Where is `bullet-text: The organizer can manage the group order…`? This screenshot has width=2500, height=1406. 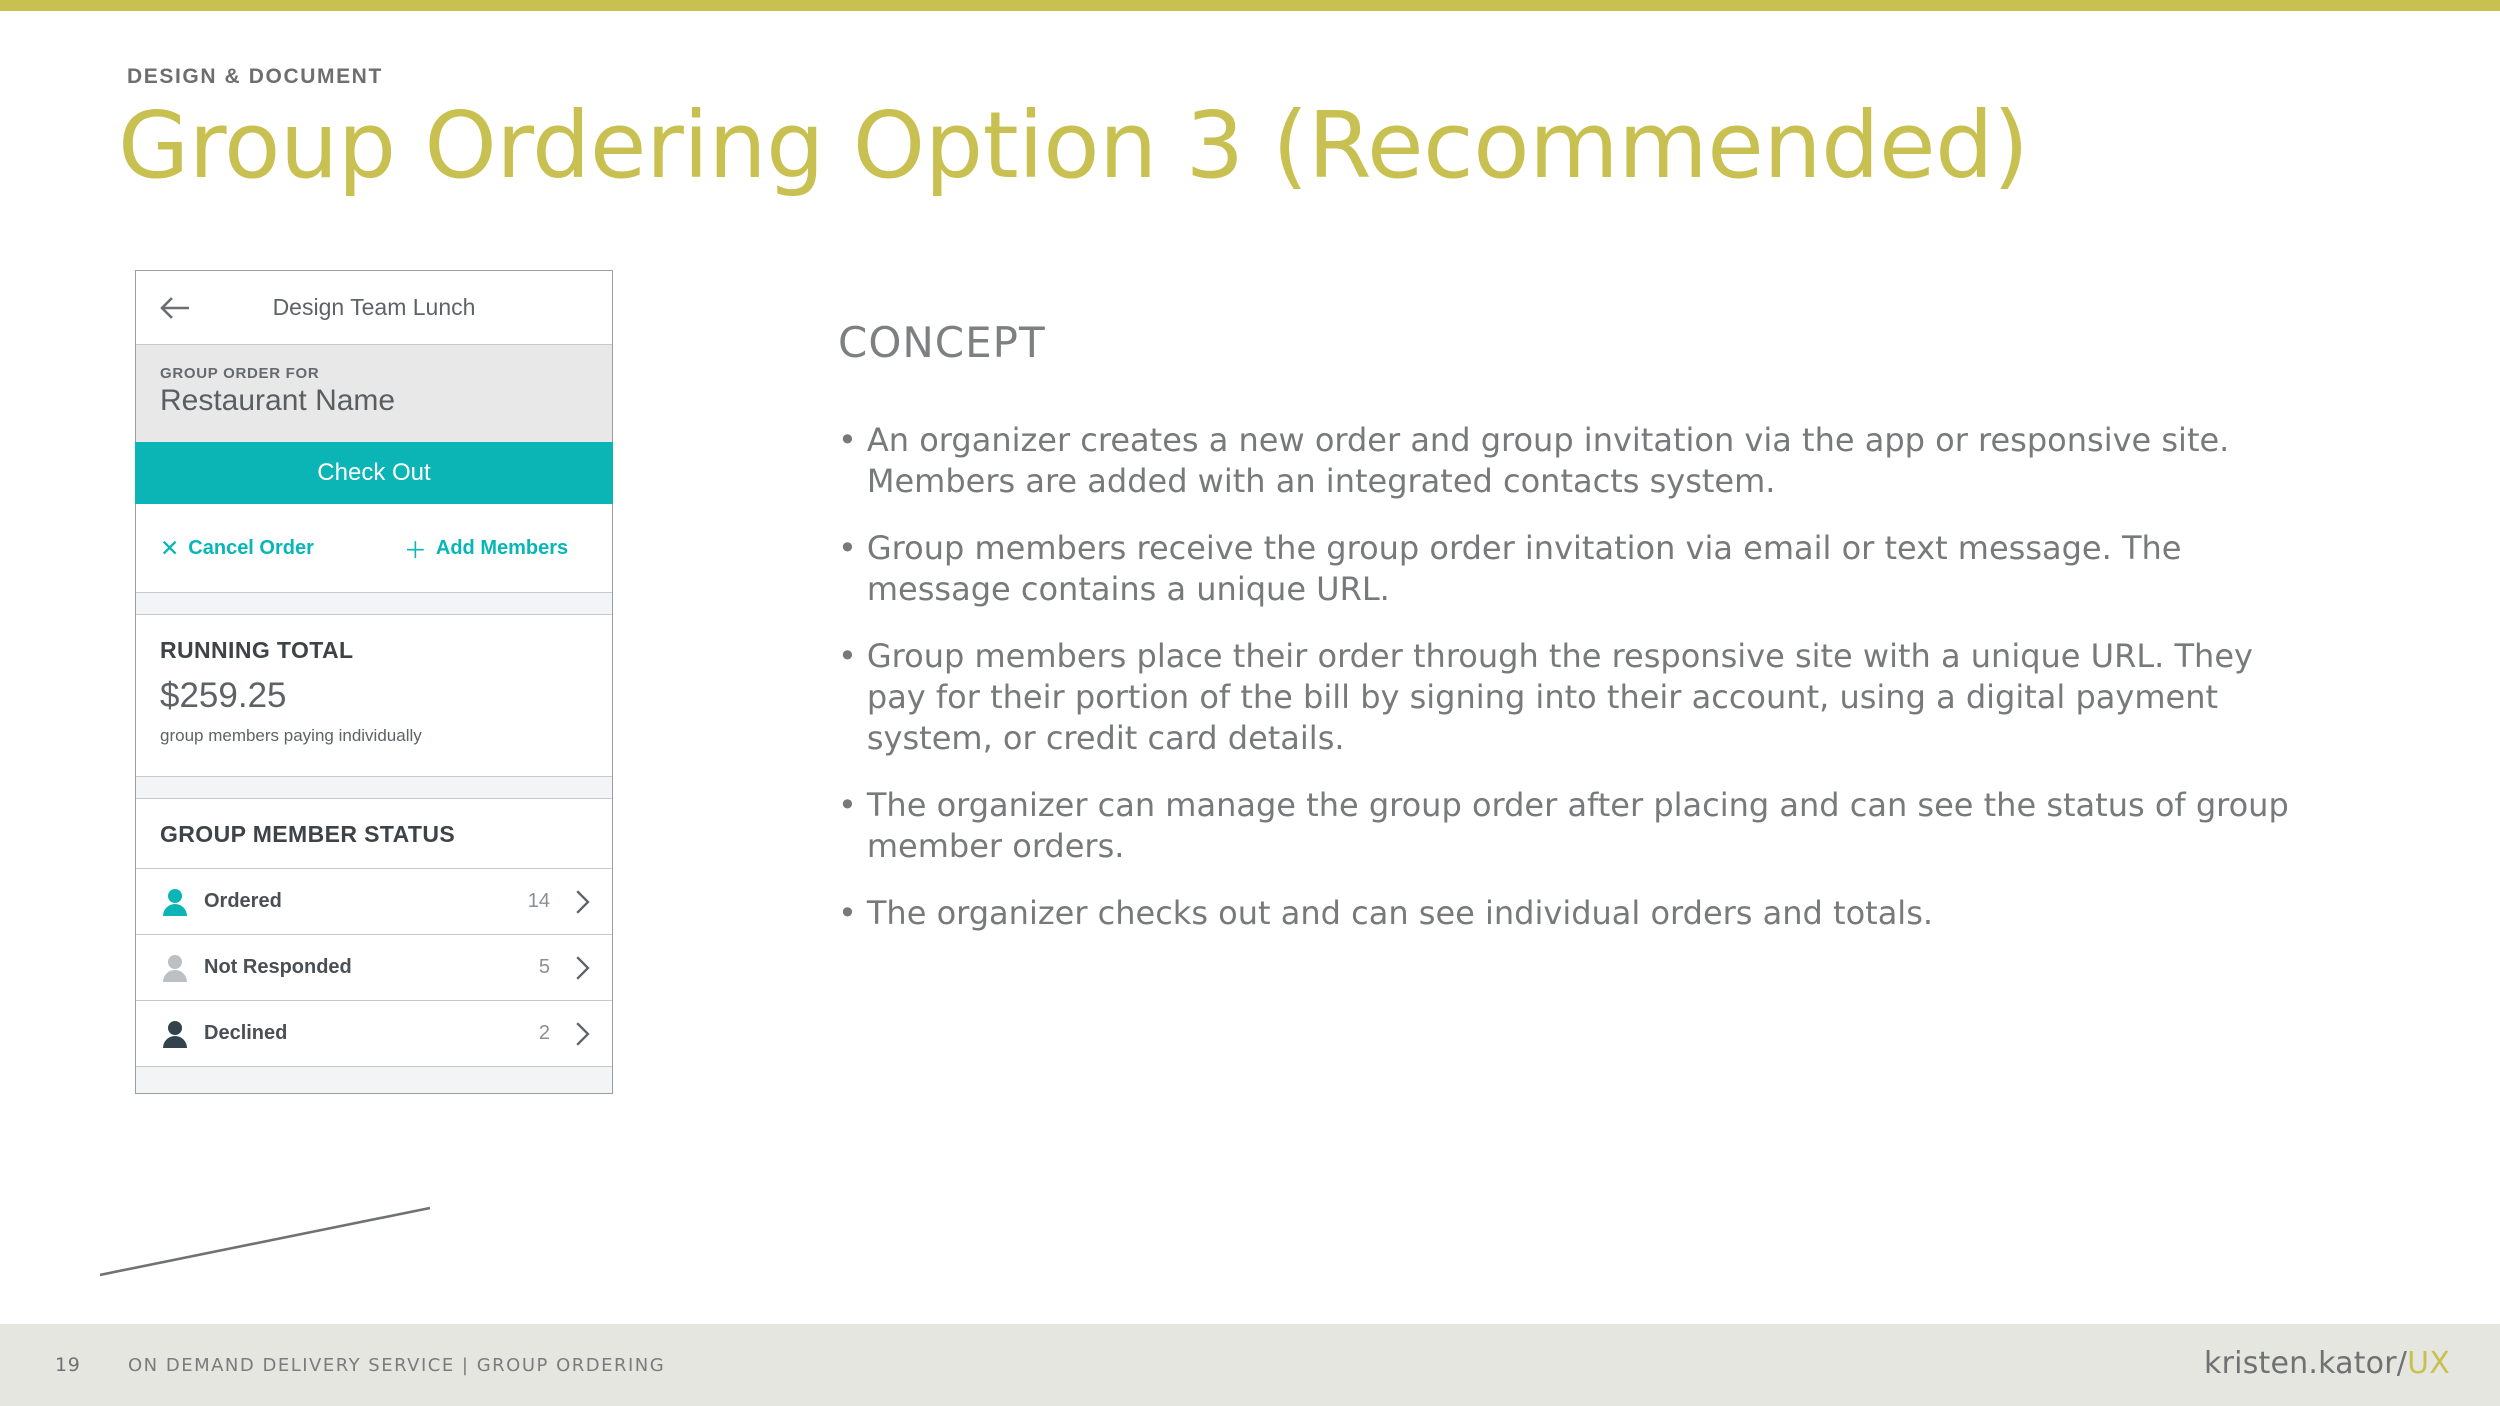 bullet-text: The organizer can manage the group order… is located at coordinates (1577, 825).